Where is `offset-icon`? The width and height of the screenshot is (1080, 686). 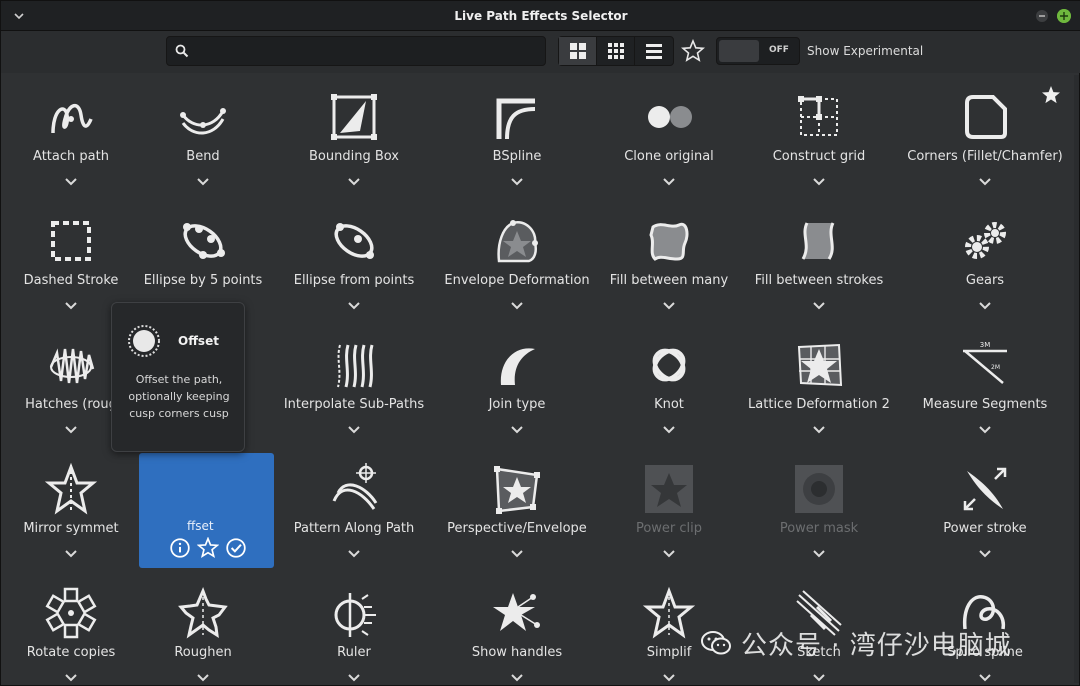 offset-icon is located at coordinates (144, 341).